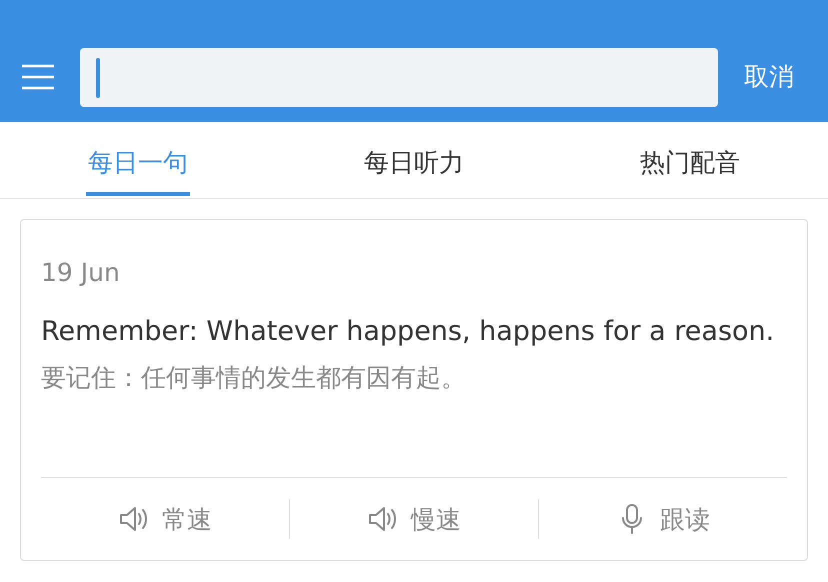 Image resolution: width=828 pixels, height=582 pixels. Describe the element at coordinates (436, 520) in the screenshot. I see `button-label: 慢速` at that location.